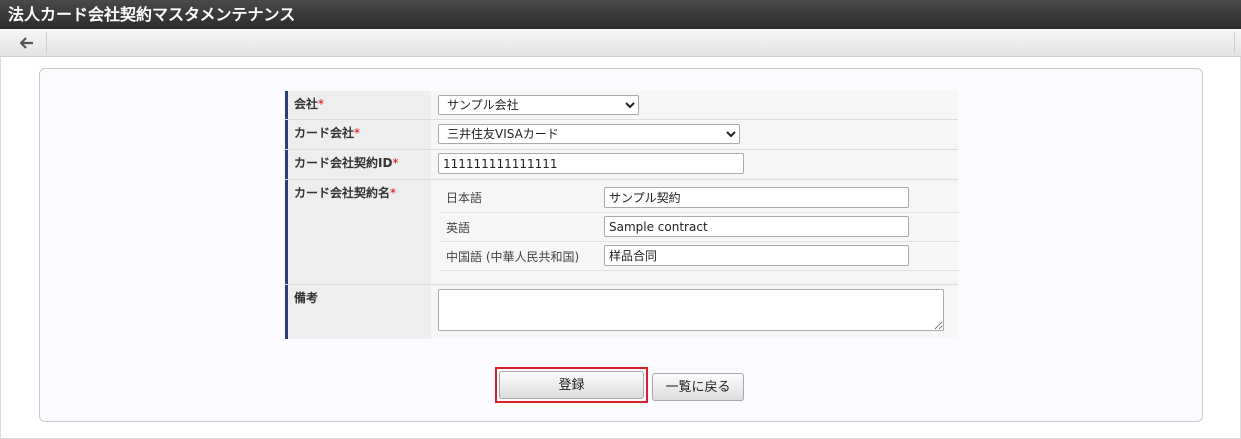 Image resolution: width=1241 pixels, height=439 pixels. I want to click on back-button, so click(27, 43).